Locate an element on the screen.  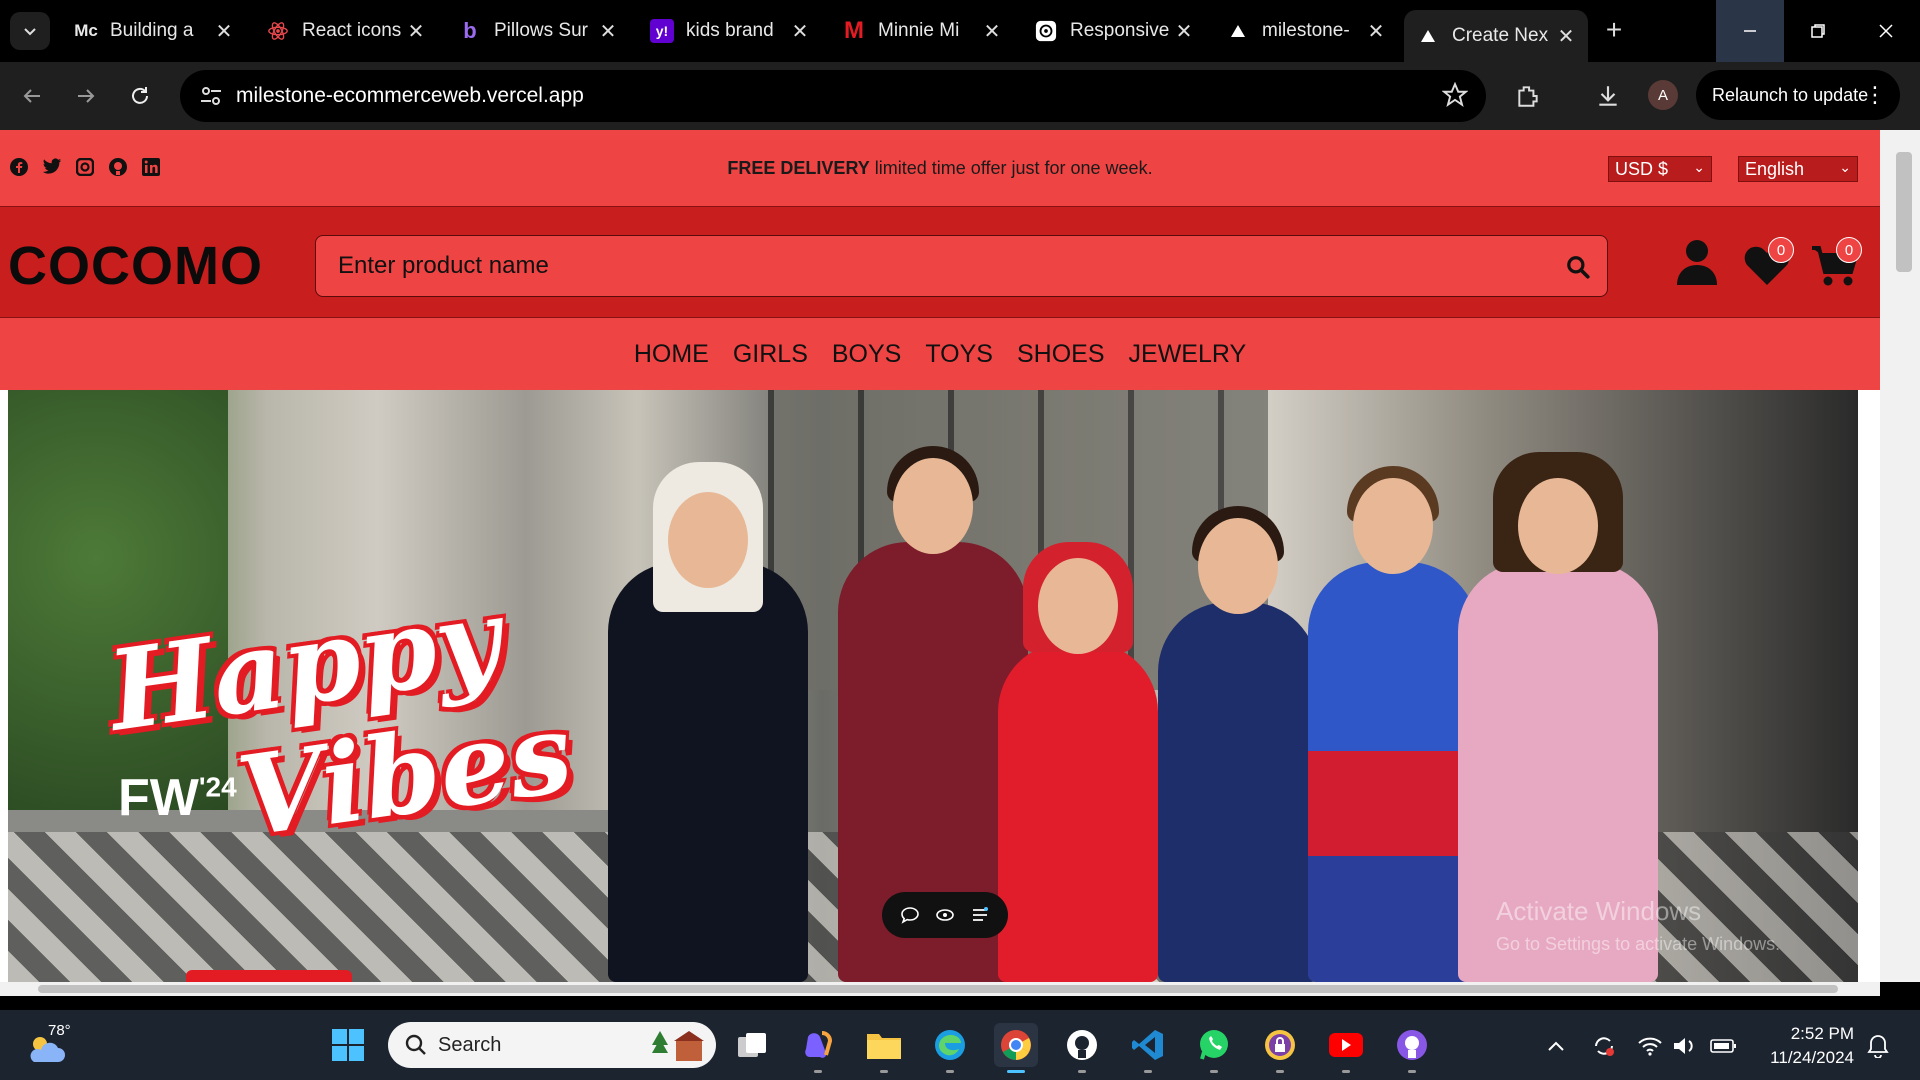
minimize-button is located at coordinates (1750, 31).